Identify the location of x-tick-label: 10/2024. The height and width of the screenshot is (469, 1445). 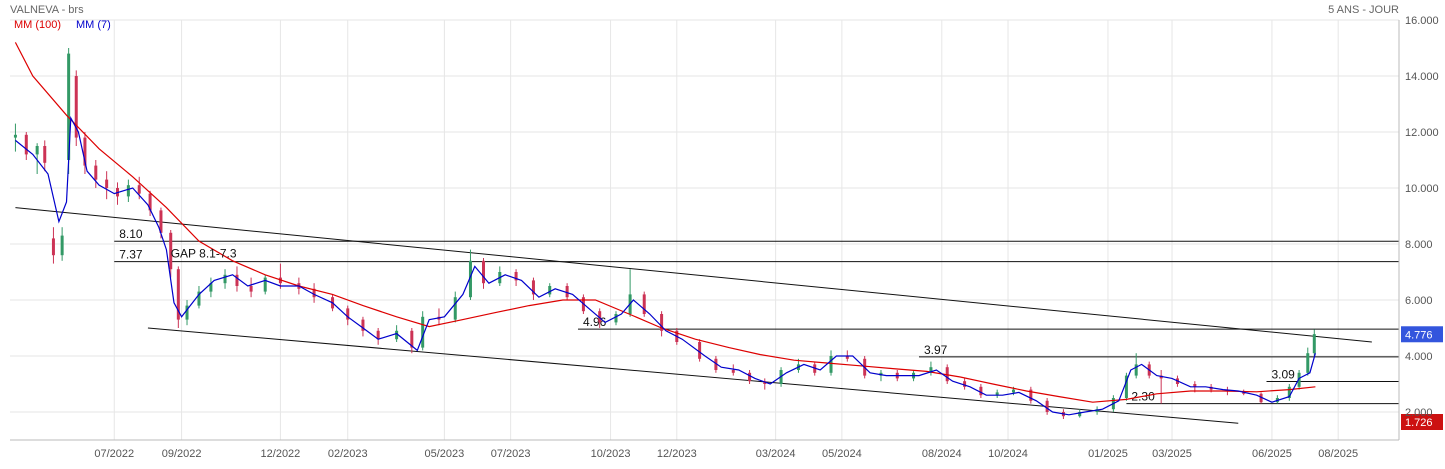
(1008, 454).